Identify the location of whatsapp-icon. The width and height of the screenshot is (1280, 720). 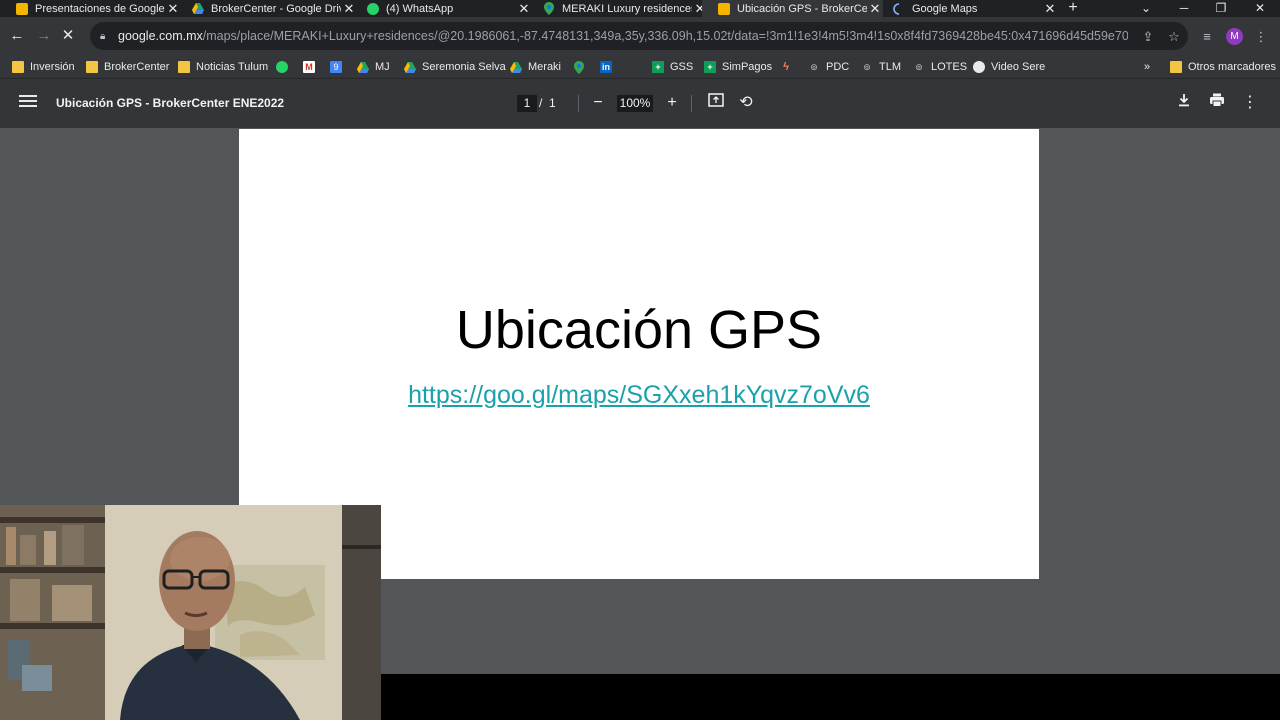
(373, 8).